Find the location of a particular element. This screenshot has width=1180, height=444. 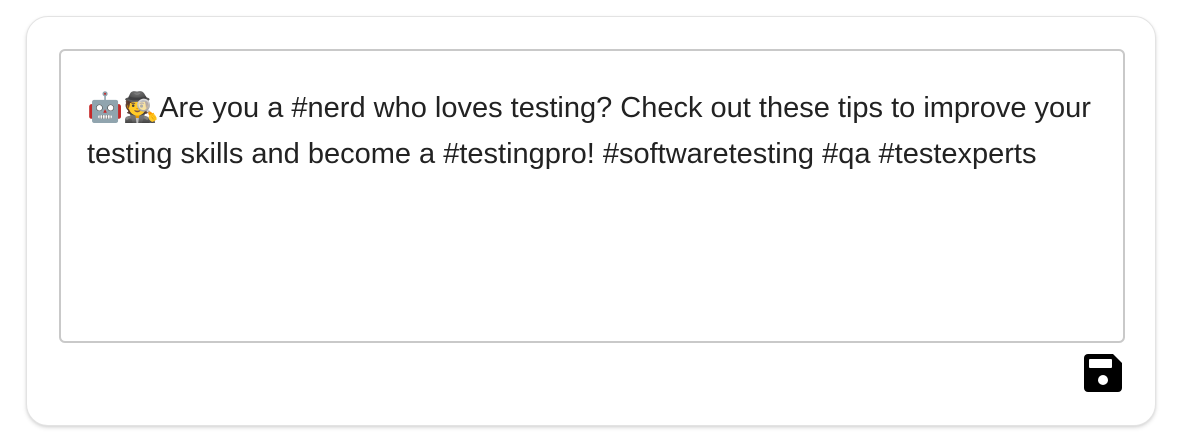

save-button is located at coordinates (1103, 373).